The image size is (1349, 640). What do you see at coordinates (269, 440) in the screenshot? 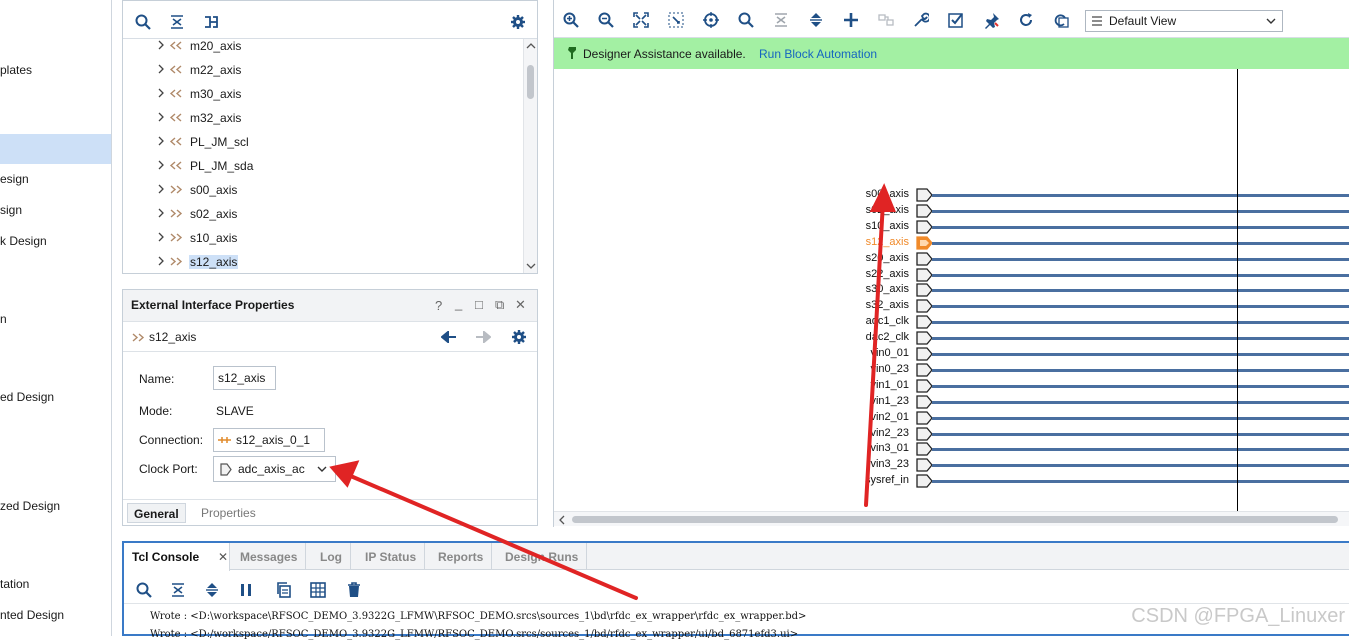
I see `connection-field: s12_axis_0_1` at bounding box center [269, 440].